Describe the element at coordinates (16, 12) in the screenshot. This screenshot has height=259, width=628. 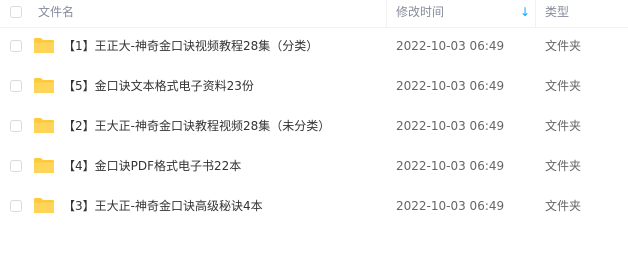
I see `select-all-checkbox` at that location.